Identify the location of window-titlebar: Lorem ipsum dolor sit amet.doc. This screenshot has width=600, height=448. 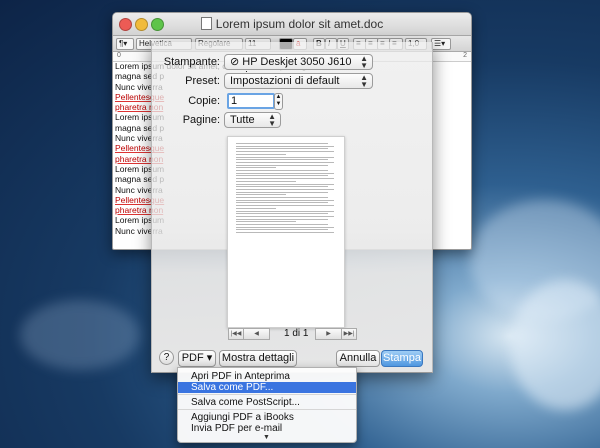
(292, 24).